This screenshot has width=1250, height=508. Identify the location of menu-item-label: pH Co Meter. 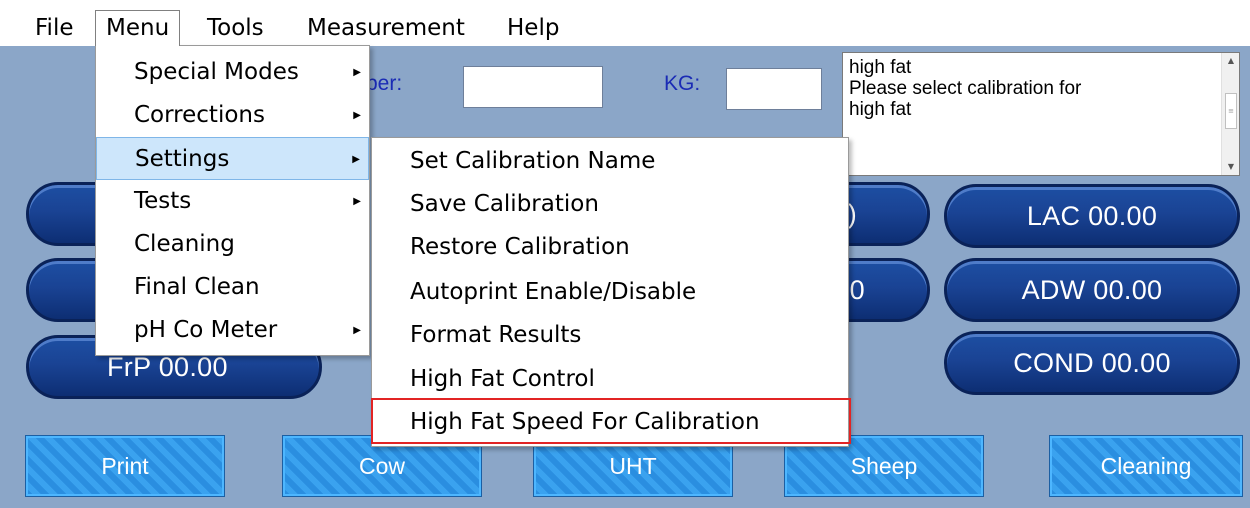
(206, 330).